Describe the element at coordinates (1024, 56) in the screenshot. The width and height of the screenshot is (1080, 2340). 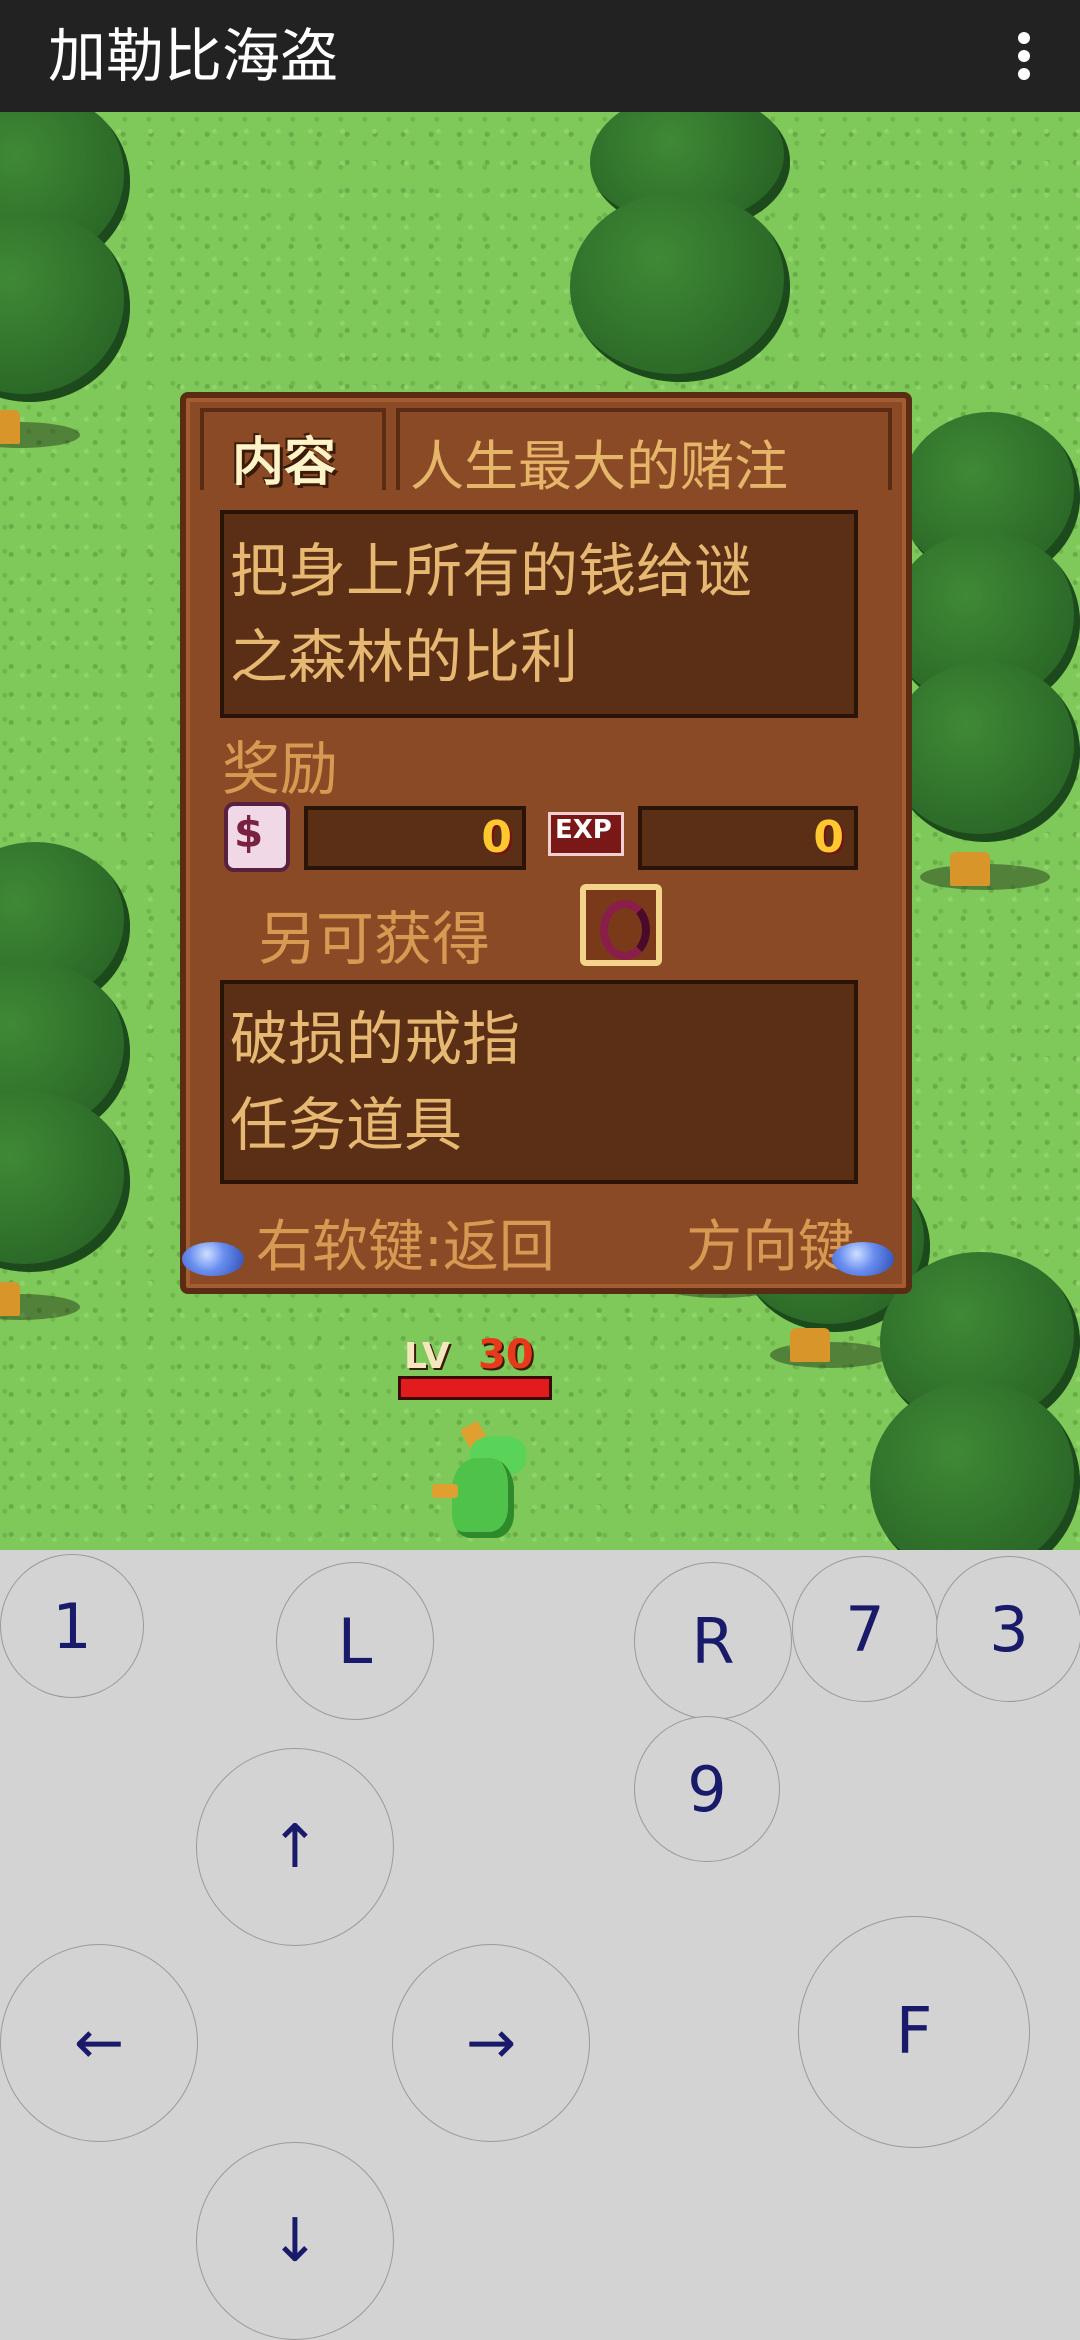
I see `more-vert-icon` at that location.